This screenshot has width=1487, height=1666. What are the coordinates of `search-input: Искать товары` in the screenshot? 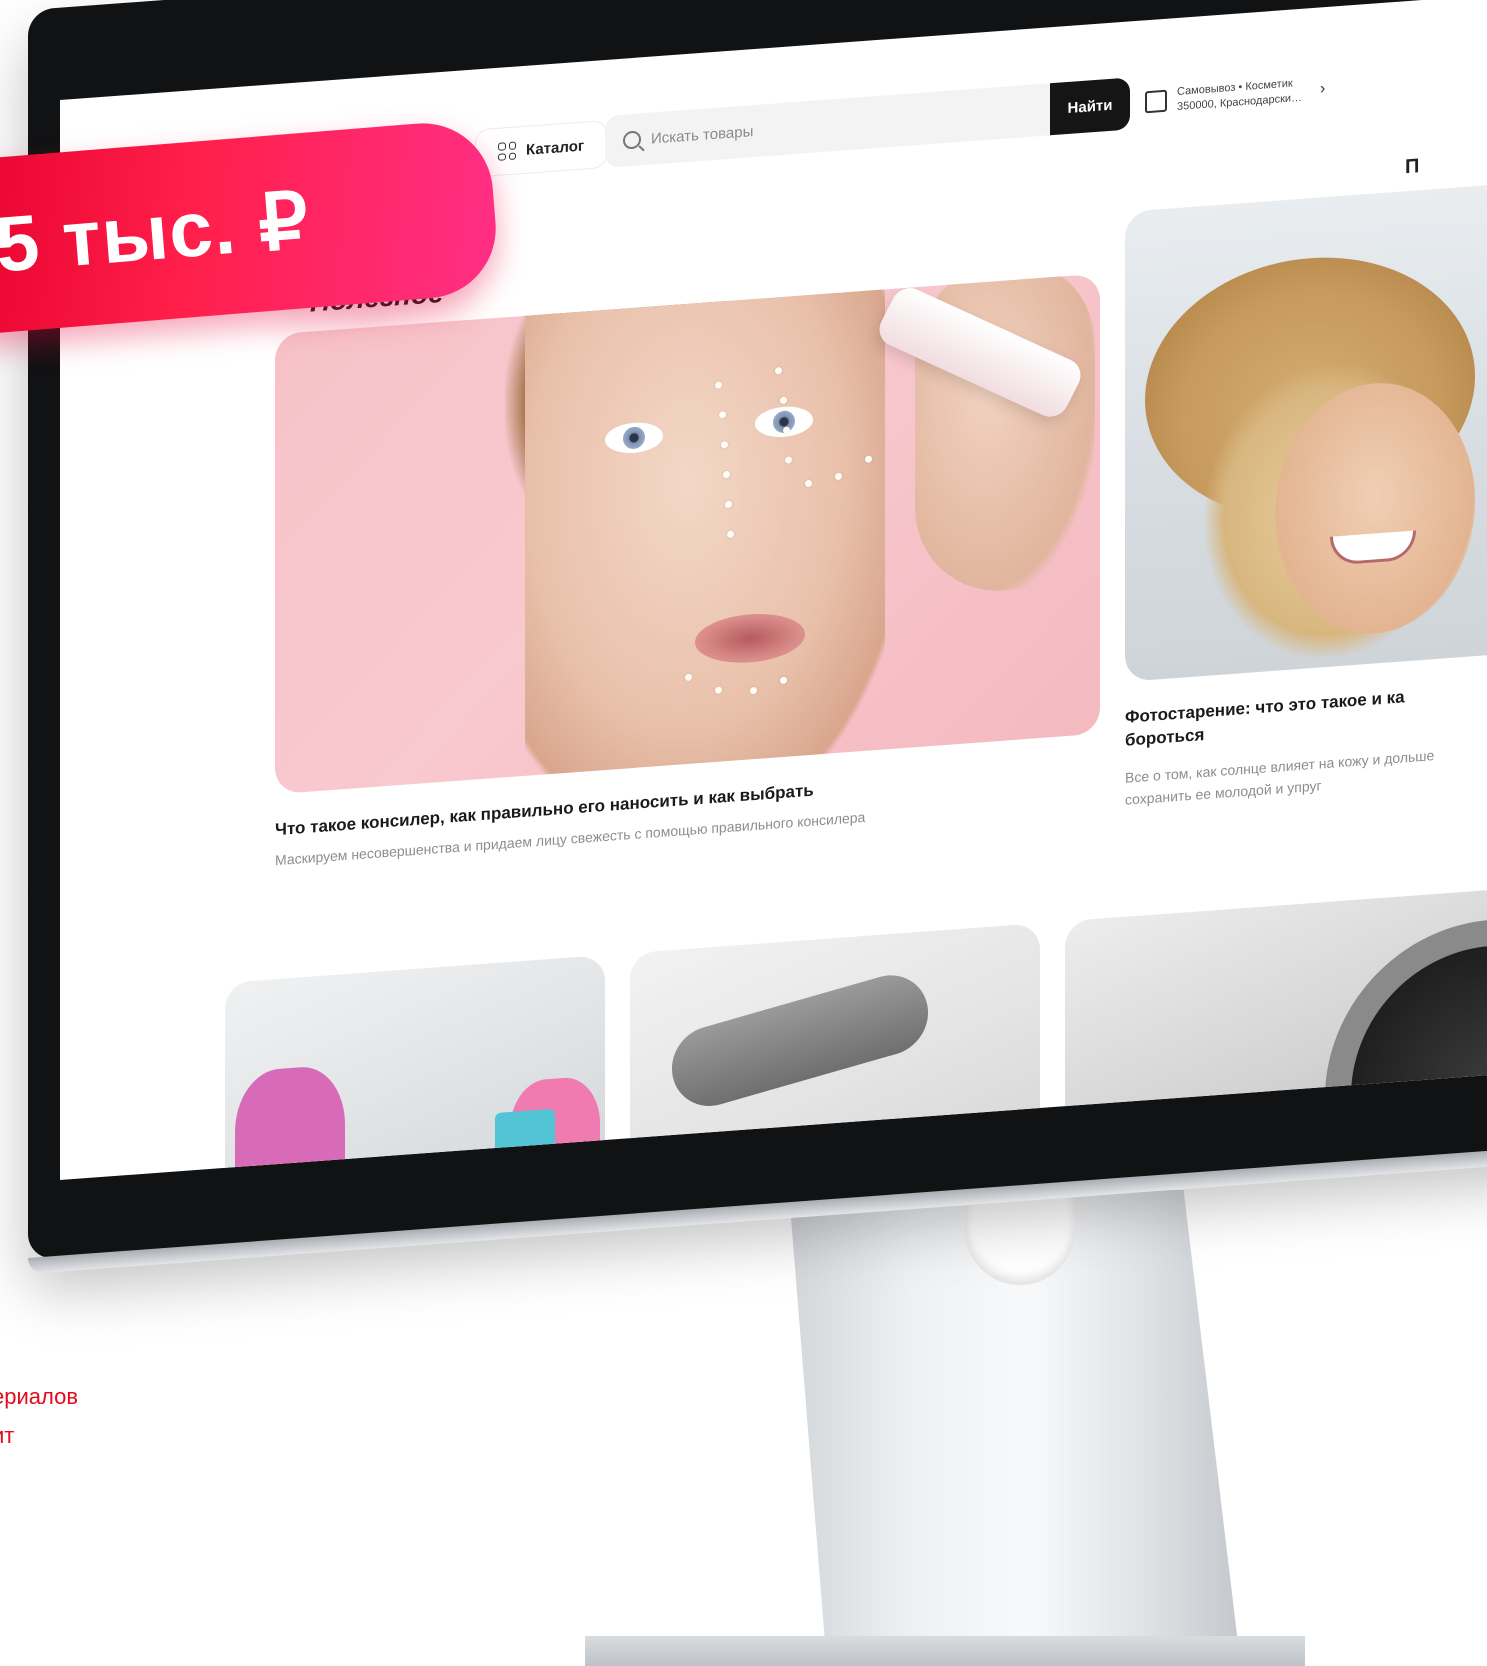 It's located at (836, 124).